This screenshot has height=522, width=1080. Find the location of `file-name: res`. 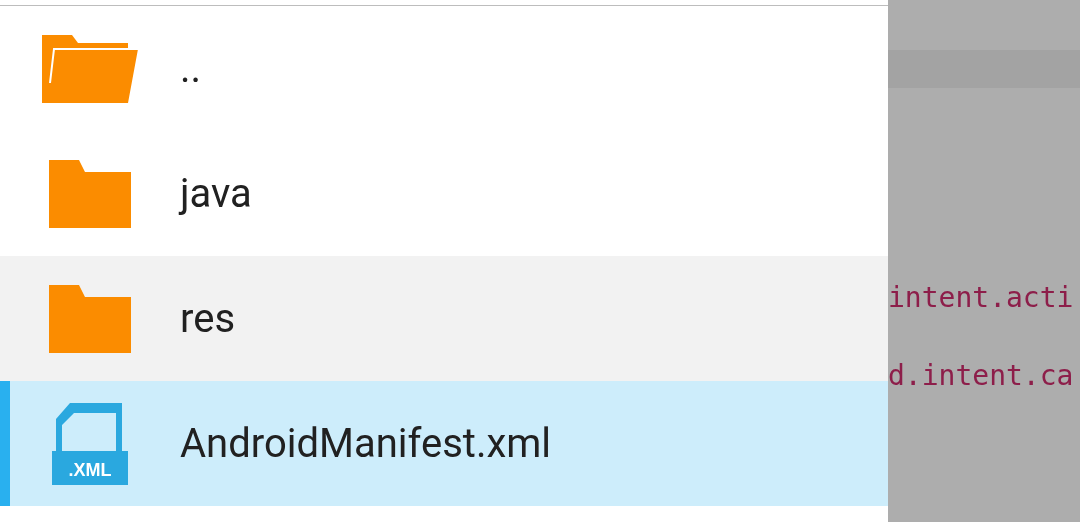

file-name: res is located at coordinates (208, 318).